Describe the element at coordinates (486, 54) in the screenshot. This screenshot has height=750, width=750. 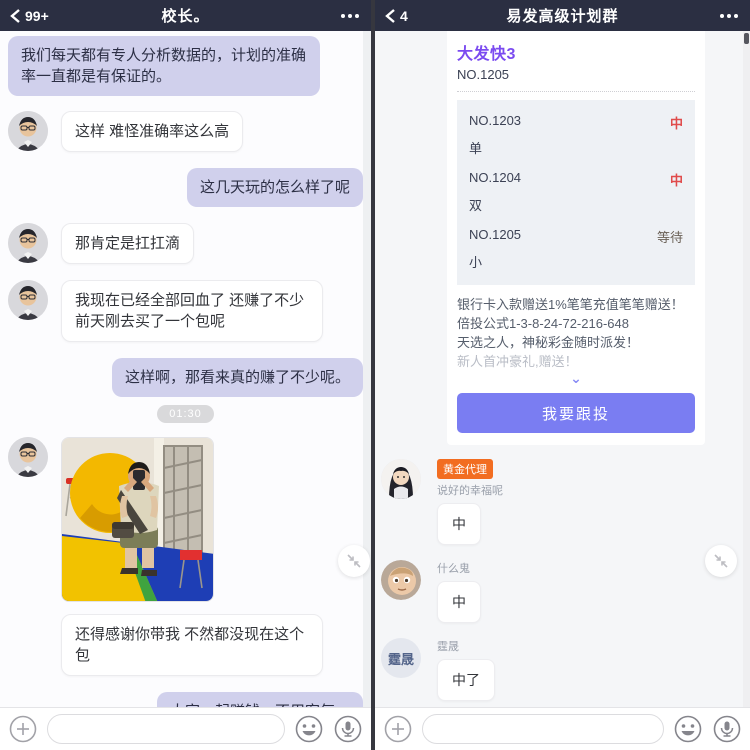
I see `plan-game-title: 大发快3` at that location.